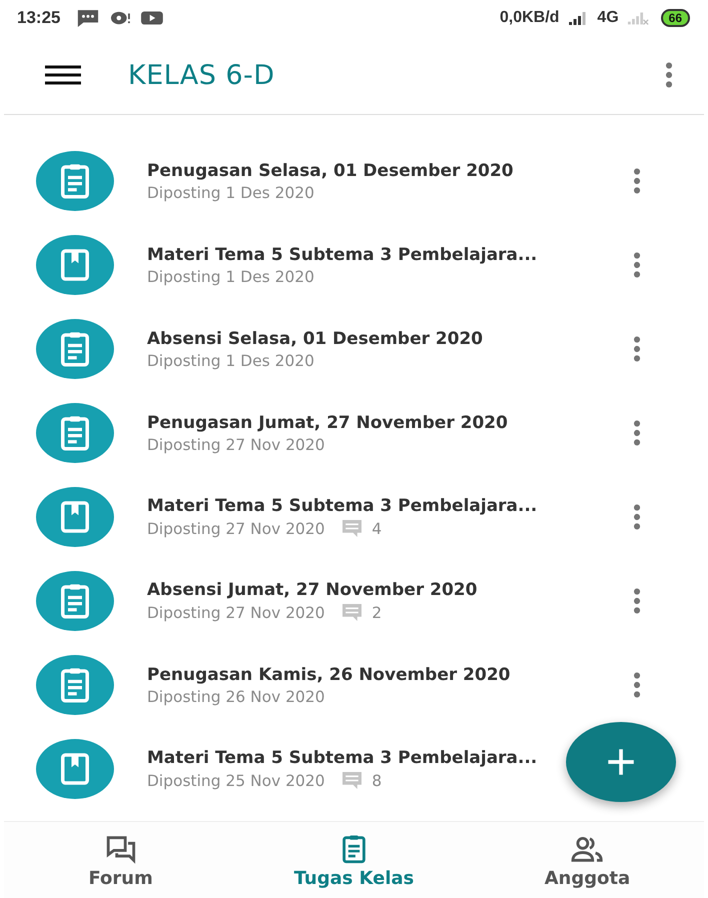 Image resolution: width=708 pixels, height=898 pixels. What do you see at coordinates (236, 697) in the screenshot?
I see `post-date: Diposting 26 Nov 2020` at bounding box center [236, 697].